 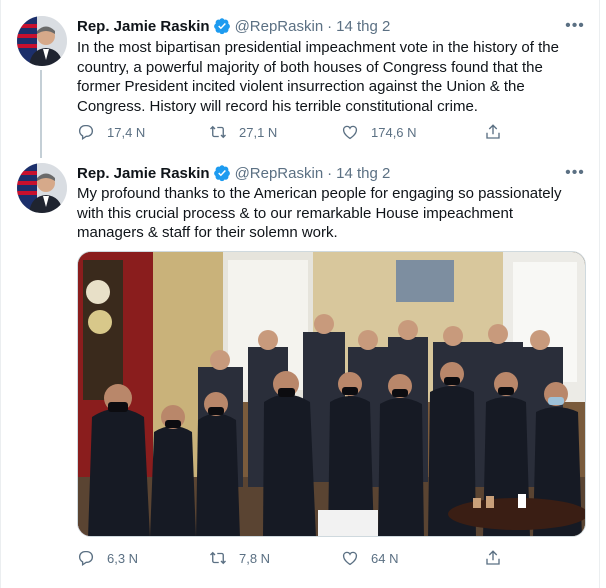 What do you see at coordinates (126, 132) in the screenshot?
I see `reply-count: 17,4 N` at bounding box center [126, 132].